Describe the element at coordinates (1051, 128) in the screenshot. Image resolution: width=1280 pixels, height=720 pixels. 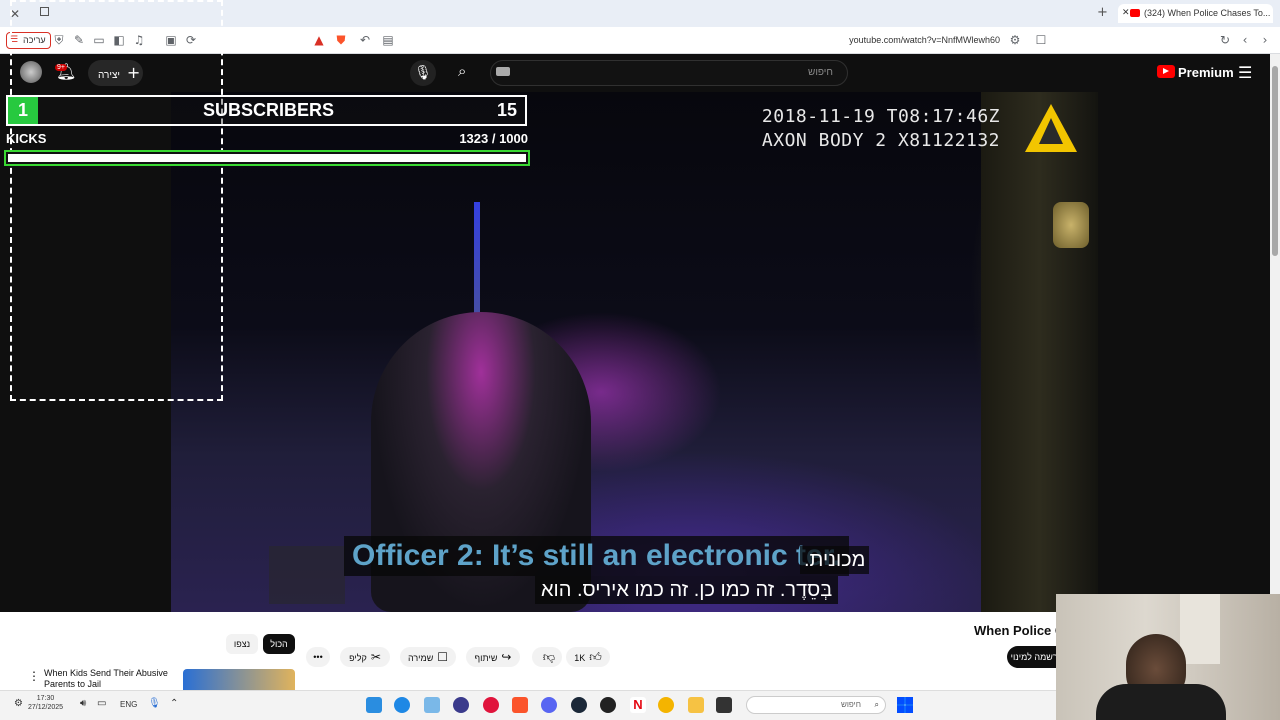
I see `axon-logo-icon` at that location.